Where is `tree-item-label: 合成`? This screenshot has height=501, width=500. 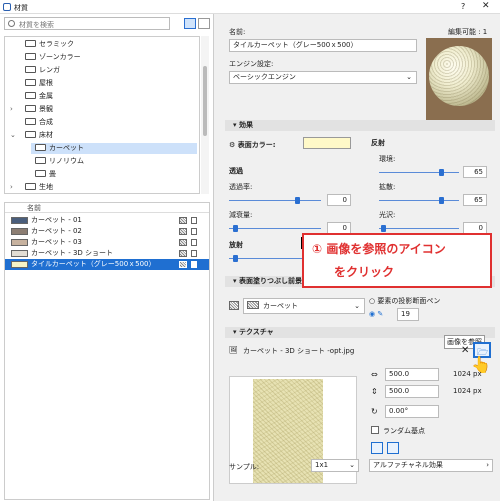
tree-item-label: 合成 is located at coordinates (46, 122).